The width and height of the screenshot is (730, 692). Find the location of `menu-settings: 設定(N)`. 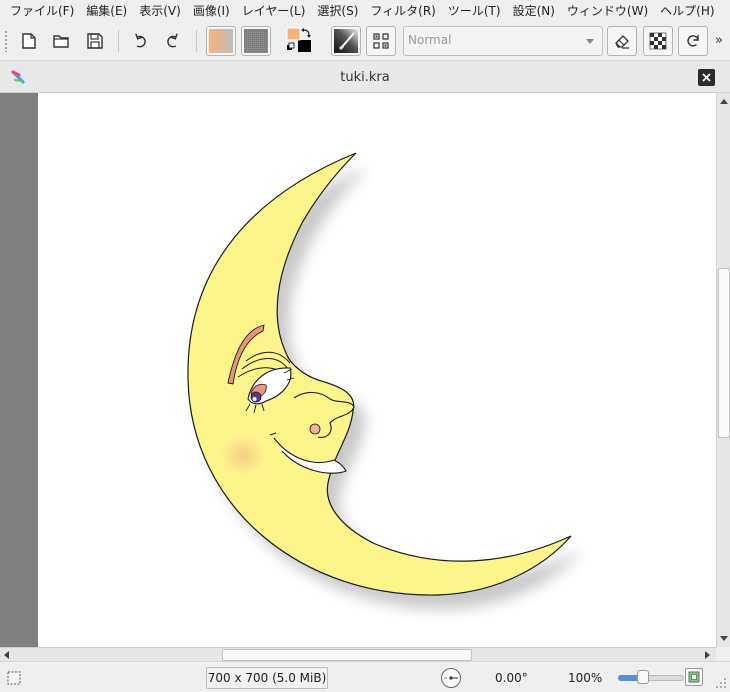

menu-settings: 設定(N) is located at coordinates (534, 11).